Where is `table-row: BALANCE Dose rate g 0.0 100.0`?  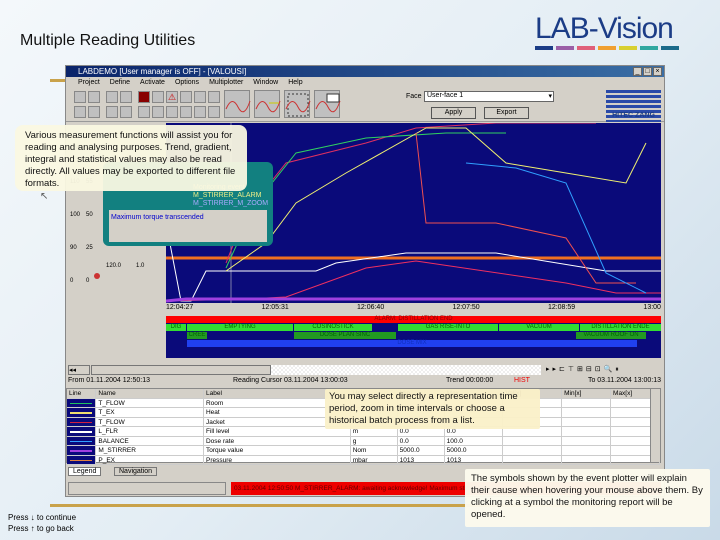
table-row: BALANCE Dose rate g 0.0 100.0 is located at coordinates (363, 441).